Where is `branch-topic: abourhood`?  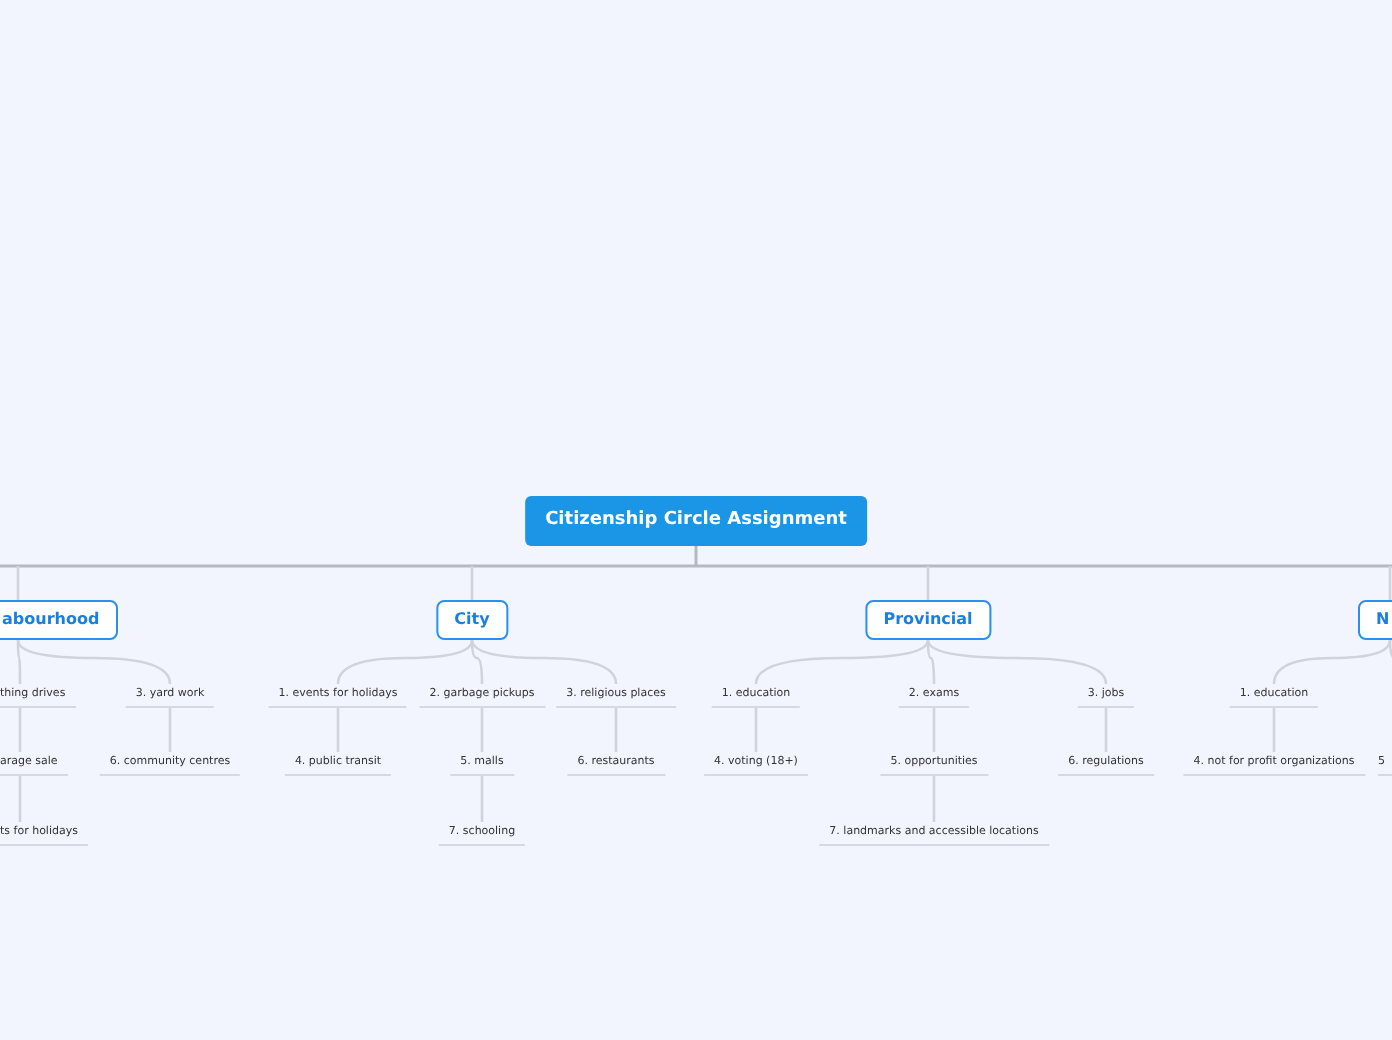
branch-topic: abourhood is located at coordinates (59, 620).